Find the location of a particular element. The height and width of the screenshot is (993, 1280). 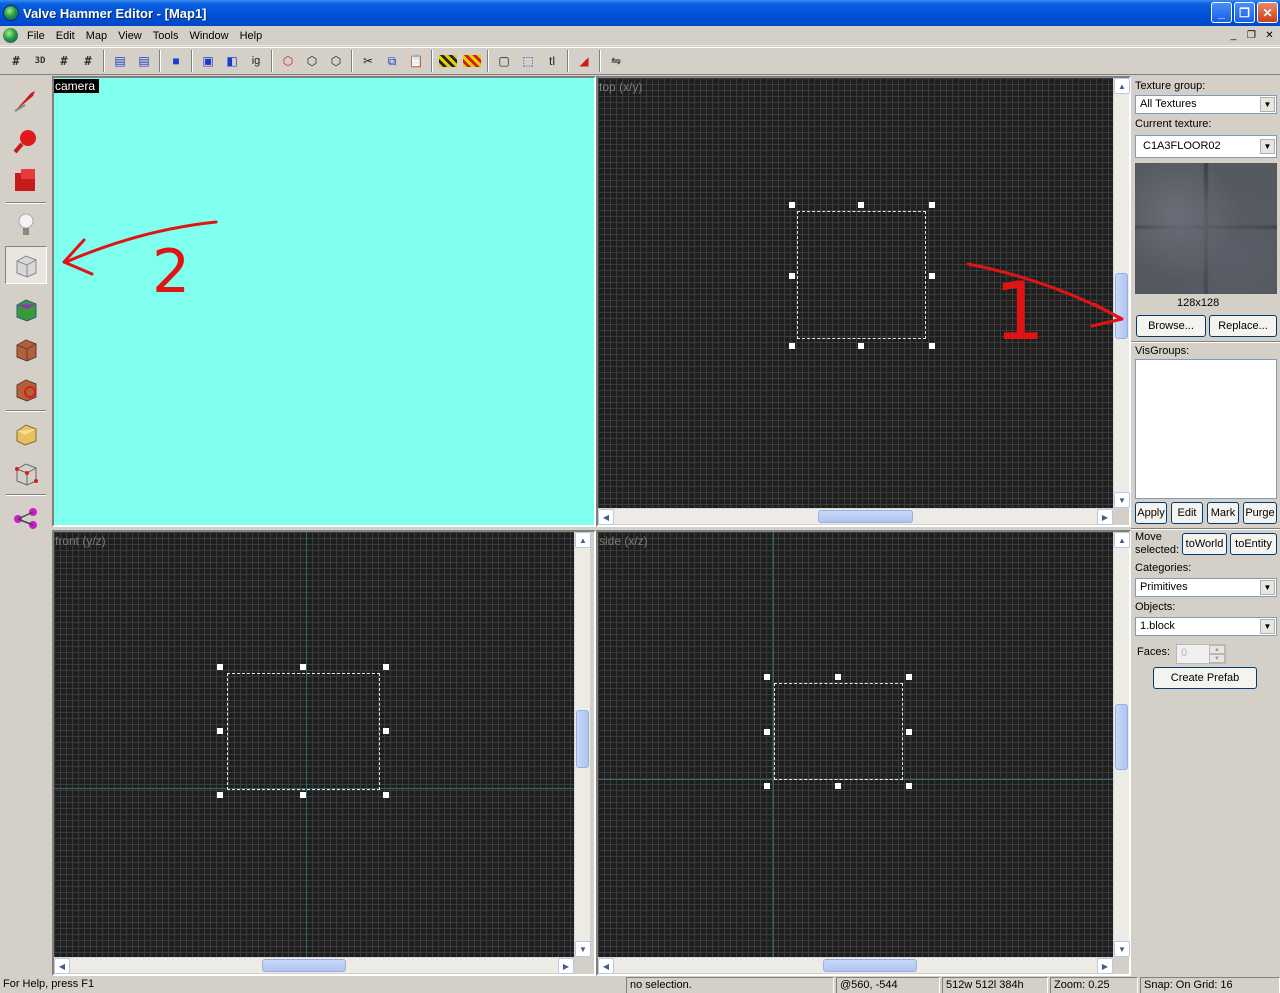

side-vertical-scrollbar: ▲ ▼ is located at coordinates (1121, 744).